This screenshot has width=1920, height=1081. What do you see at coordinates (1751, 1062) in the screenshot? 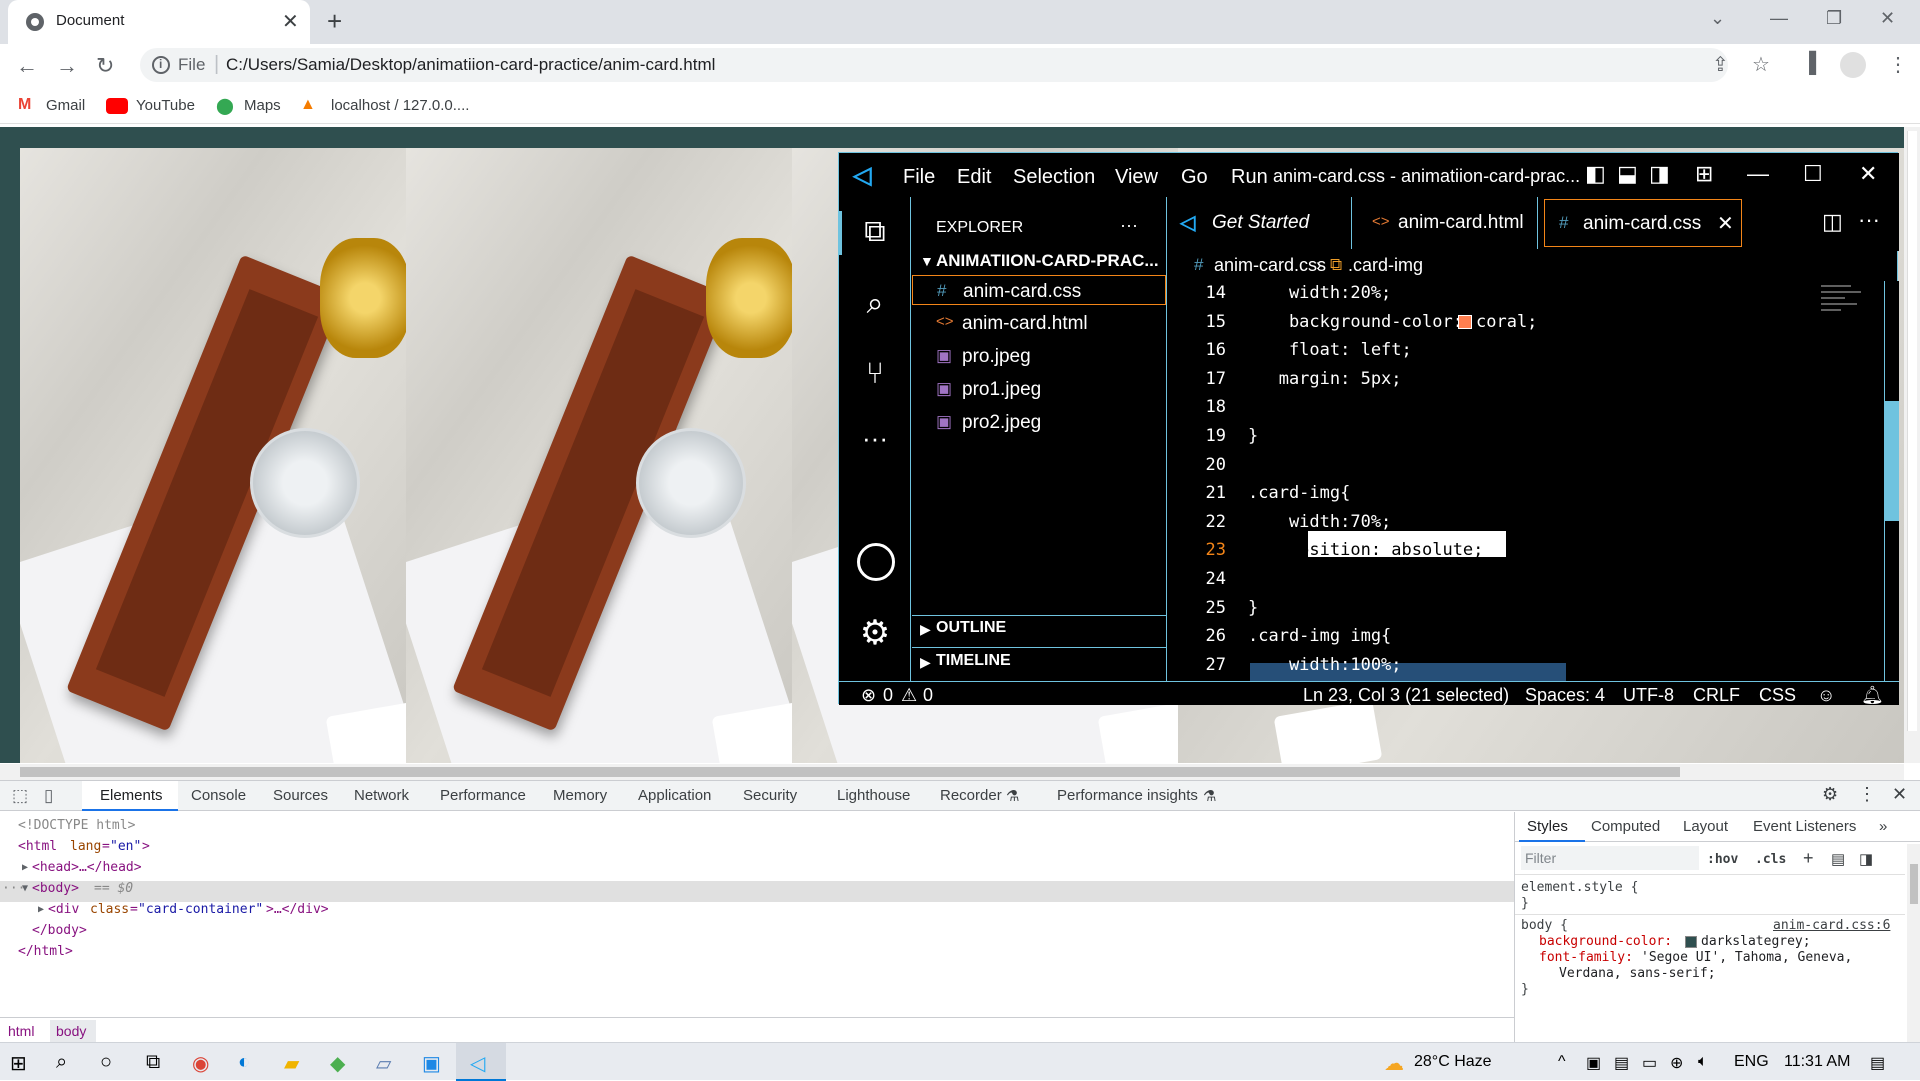
I see `input-language: ENG` at bounding box center [1751, 1062].